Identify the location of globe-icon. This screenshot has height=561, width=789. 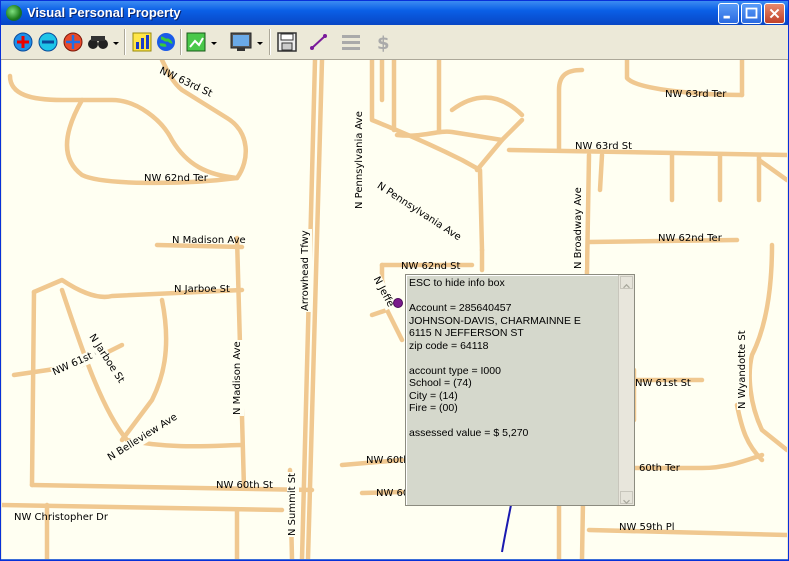
(166, 42).